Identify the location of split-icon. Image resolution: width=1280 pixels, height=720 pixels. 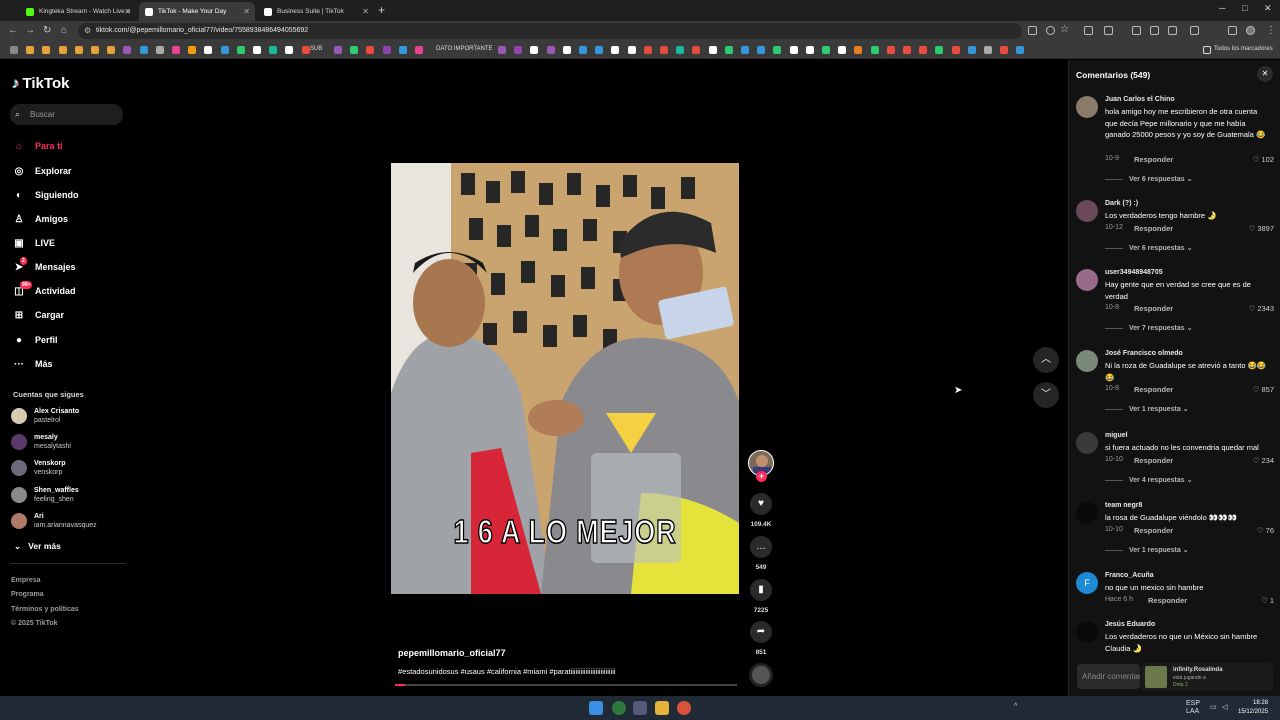
(1232, 30).